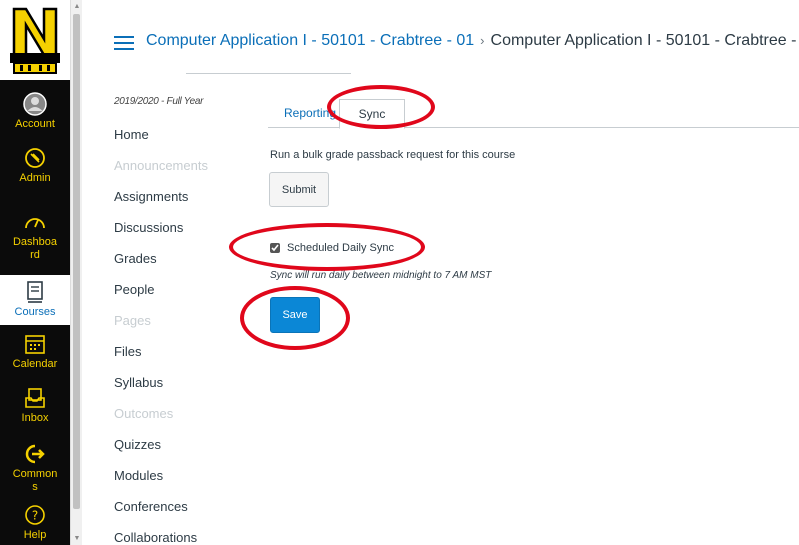 This screenshot has width=799, height=545. What do you see at coordinates (275, 248) in the screenshot?
I see `scheduled-sync-checkbox` at bounding box center [275, 248].